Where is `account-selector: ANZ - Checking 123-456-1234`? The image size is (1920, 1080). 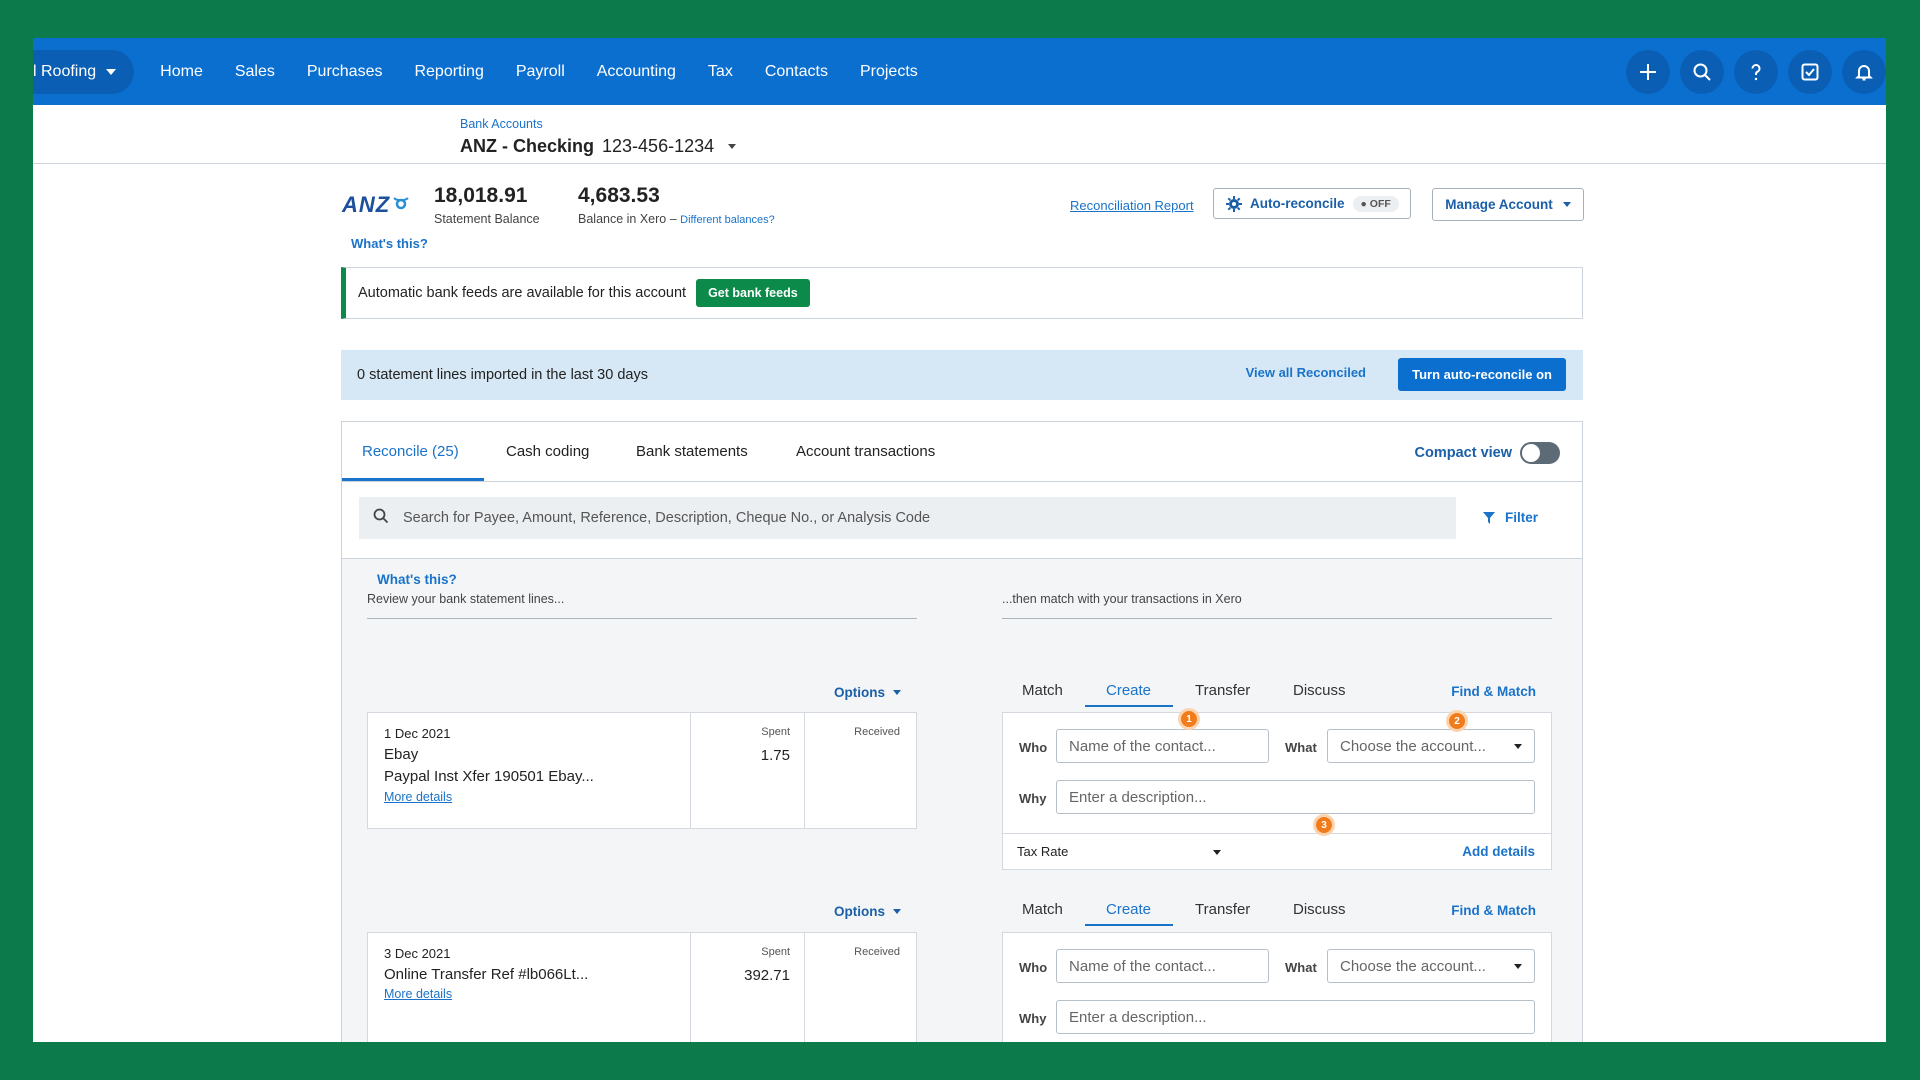 account-selector: ANZ - Checking 123-456-1234 is located at coordinates (598, 146).